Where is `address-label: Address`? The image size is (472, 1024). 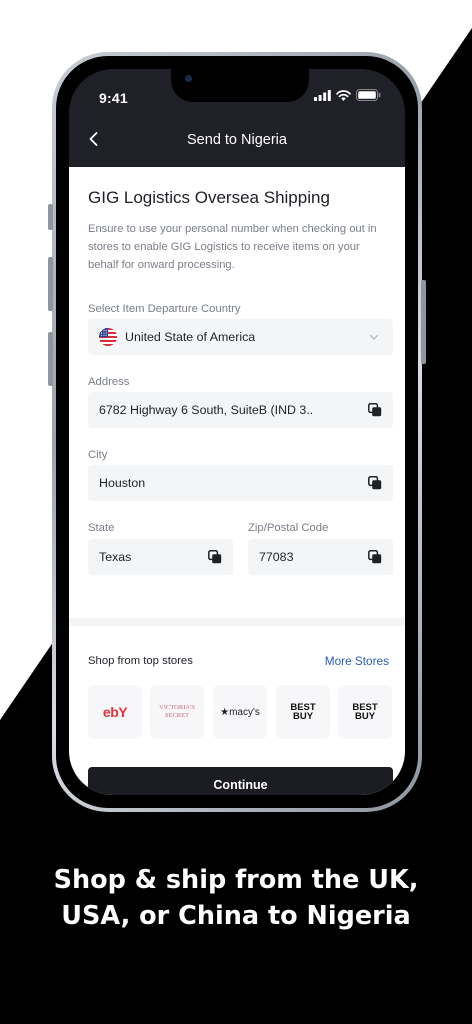
address-label: Address is located at coordinates (109, 382).